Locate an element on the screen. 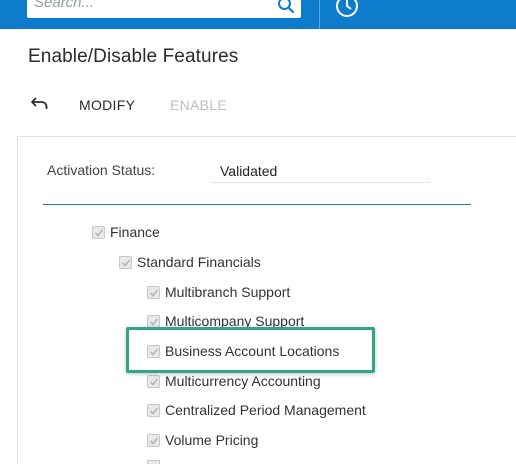 The height and width of the screenshot is (464, 516). feature-centralized-period-management: Centralized Period Management is located at coordinates (256, 410).